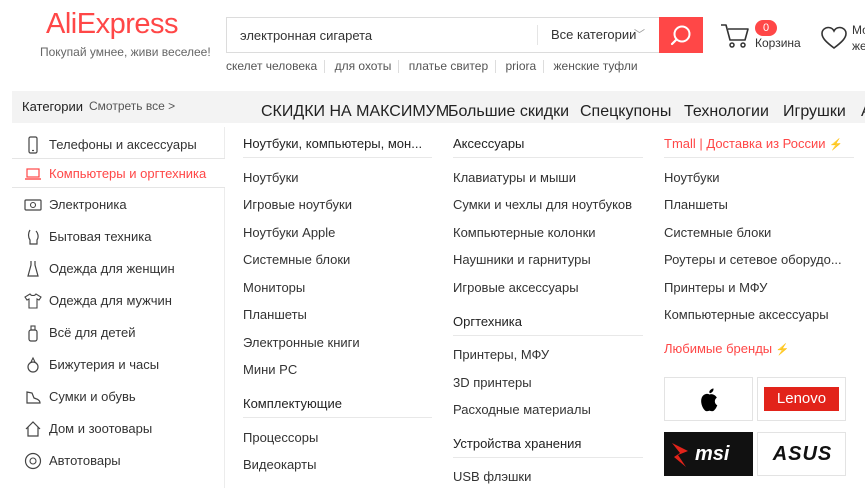 The image size is (865, 488). I want to click on menu-link: Процессоры, so click(280, 437).